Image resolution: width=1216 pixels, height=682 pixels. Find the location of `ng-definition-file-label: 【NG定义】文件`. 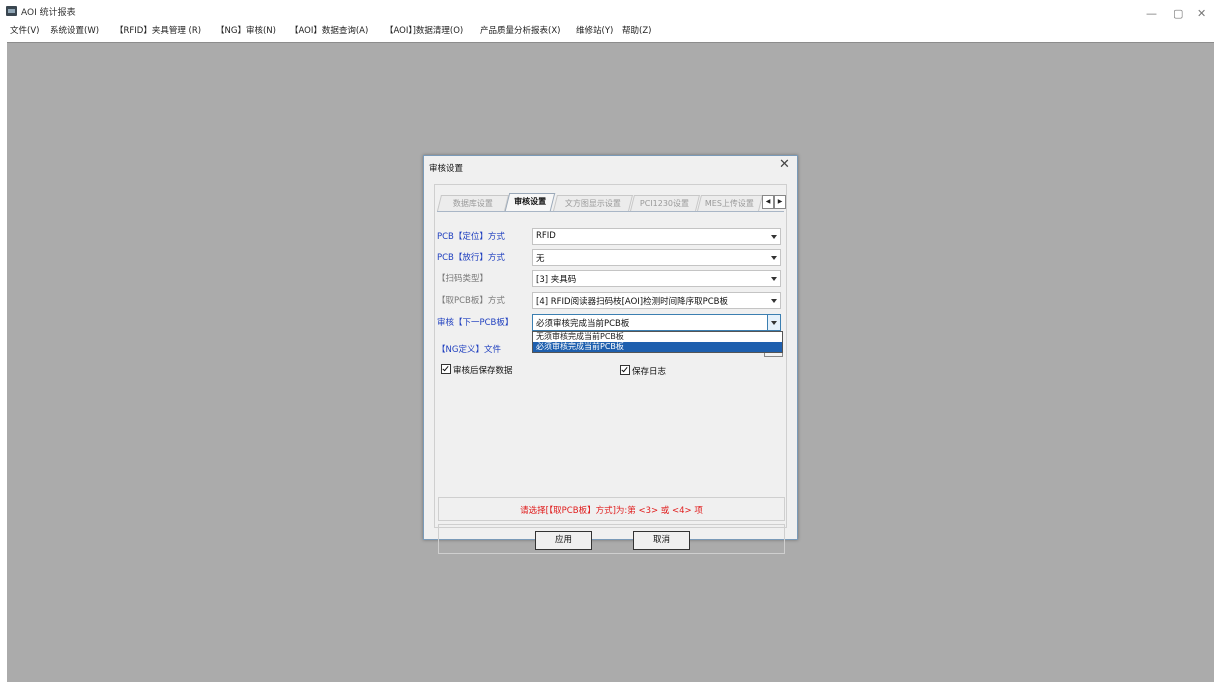

ng-definition-file-label: 【NG定义】文件 is located at coordinates (469, 350).